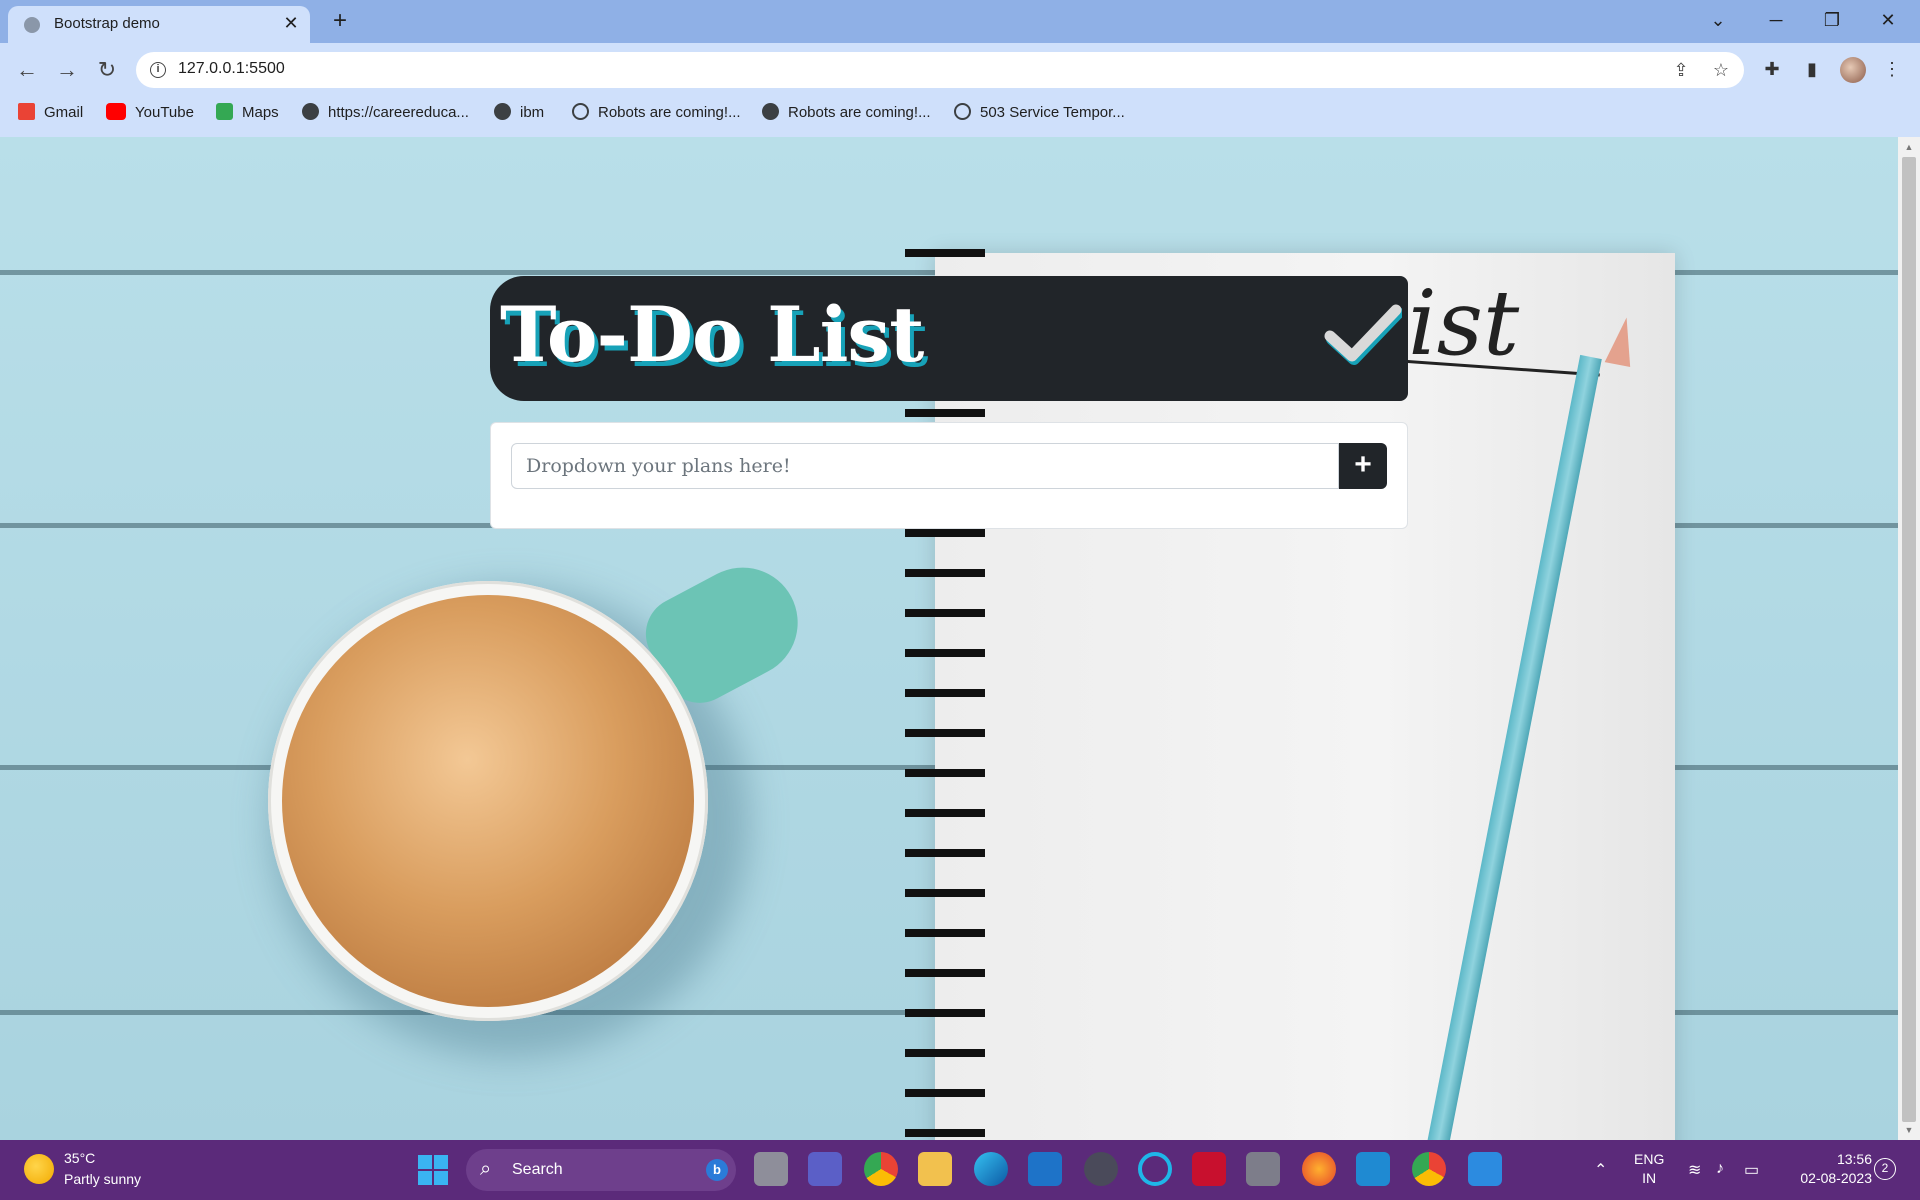 The width and height of the screenshot is (1920, 1200). What do you see at coordinates (949, 338) in the screenshot?
I see `todo-header: To-Do List` at bounding box center [949, 338].